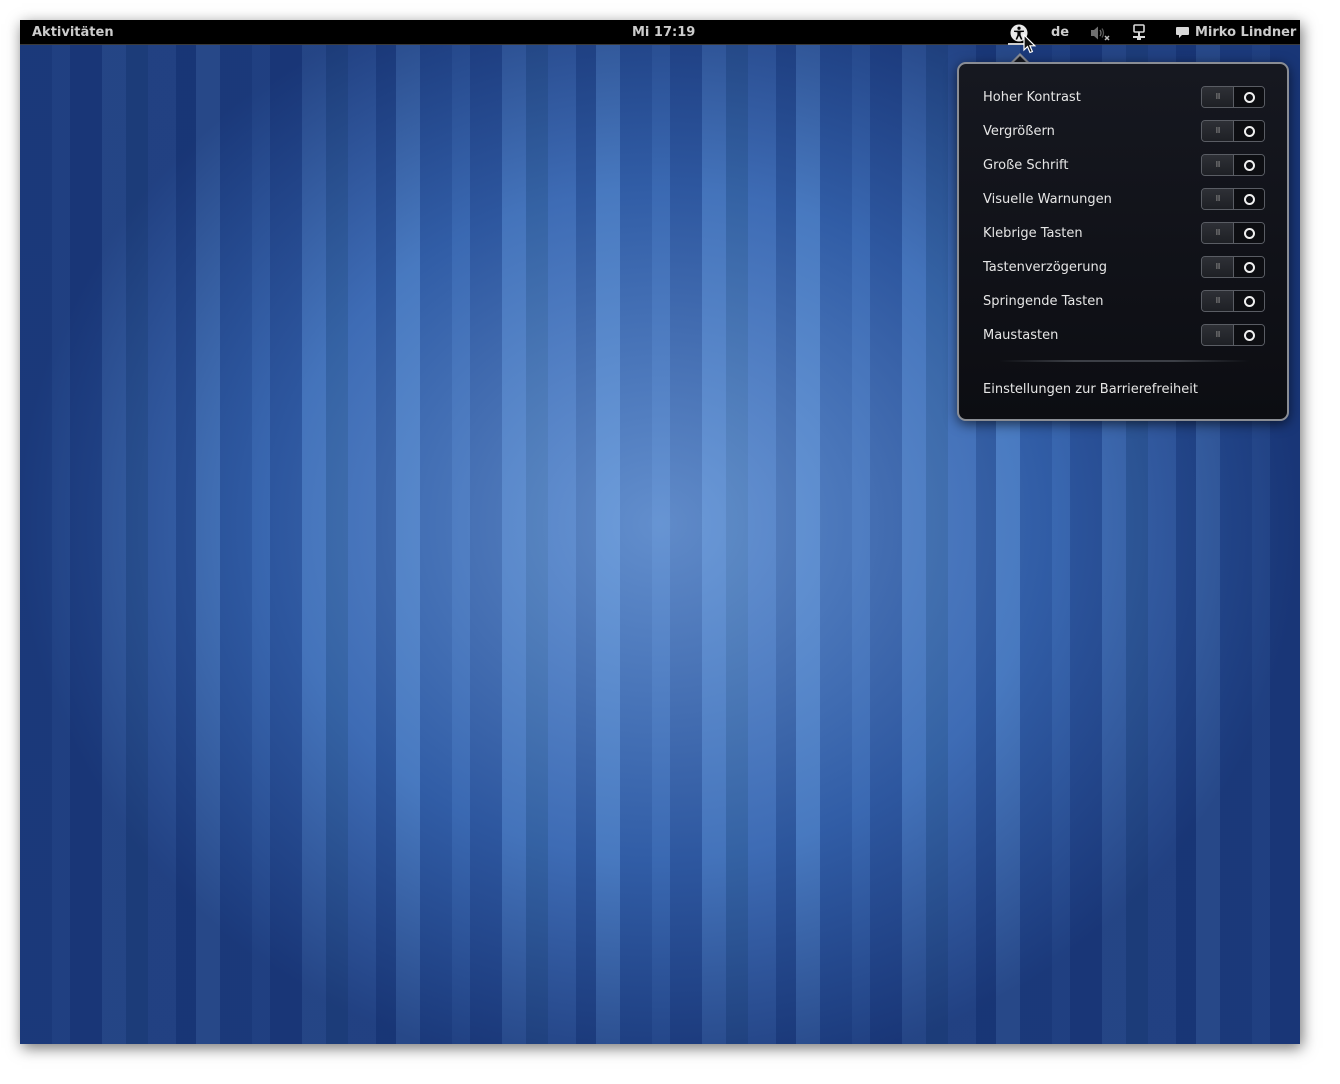  What do you see at coordinates (1233, 199) in the screenshot?
I see `visual-alerts-toggle: III` at bounding box center [1233, 199].